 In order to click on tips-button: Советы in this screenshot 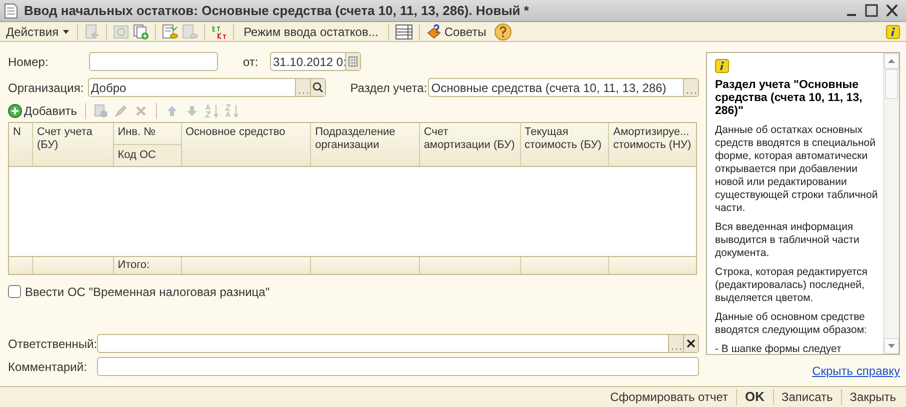, I will do `click(456, 31)`.